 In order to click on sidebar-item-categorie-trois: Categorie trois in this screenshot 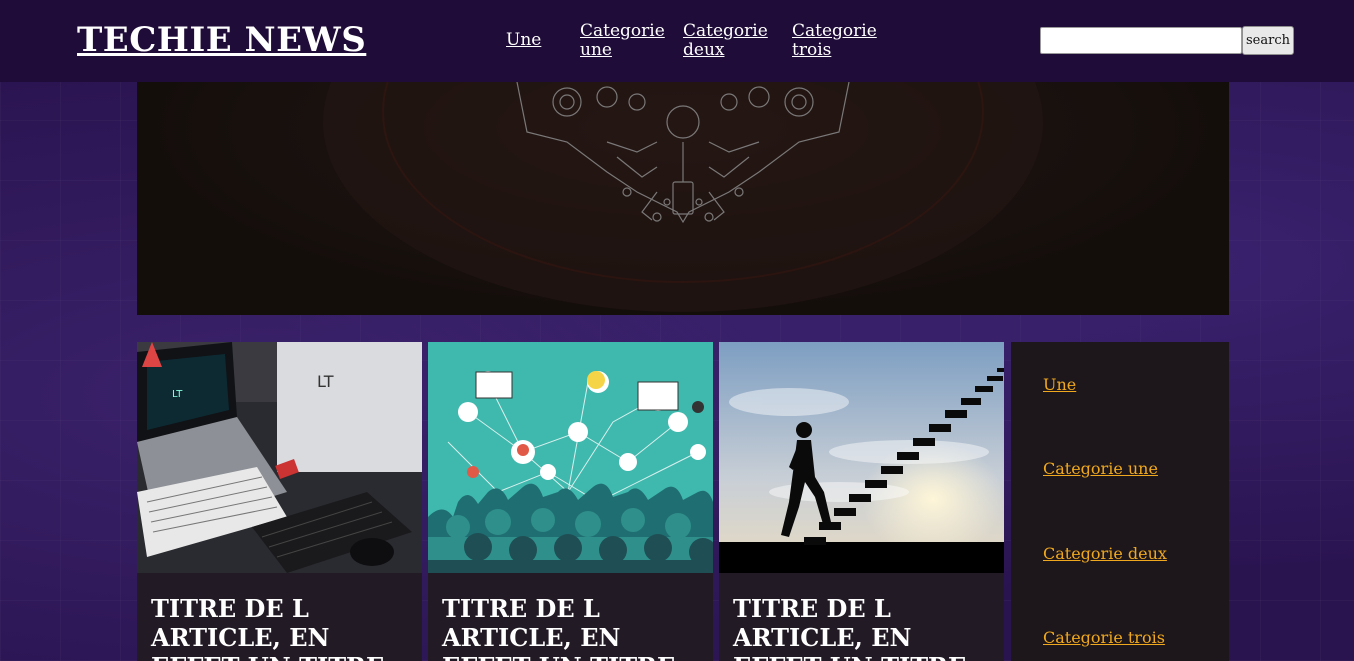, I will do `click(1104, 637)`.